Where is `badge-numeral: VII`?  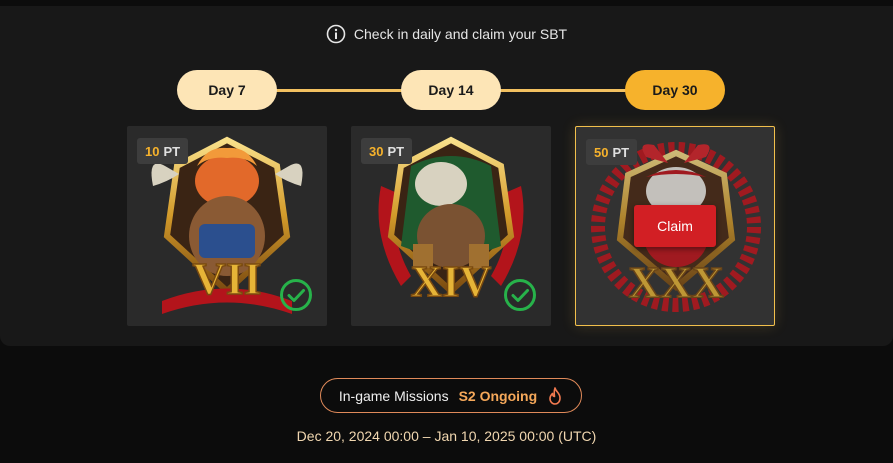 badge-numeral: VII is located at coordinates (226, 278).